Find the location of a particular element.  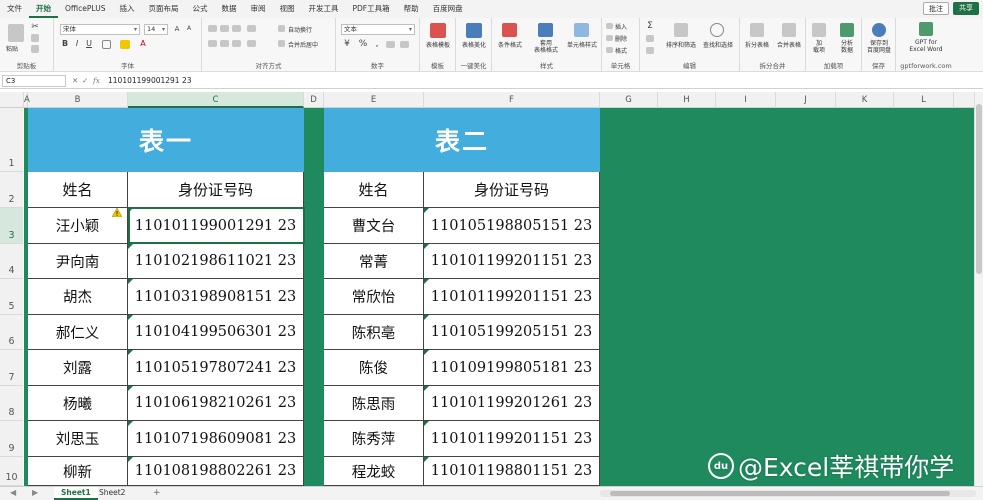

fill-icon is located at coordinates (650, 38).